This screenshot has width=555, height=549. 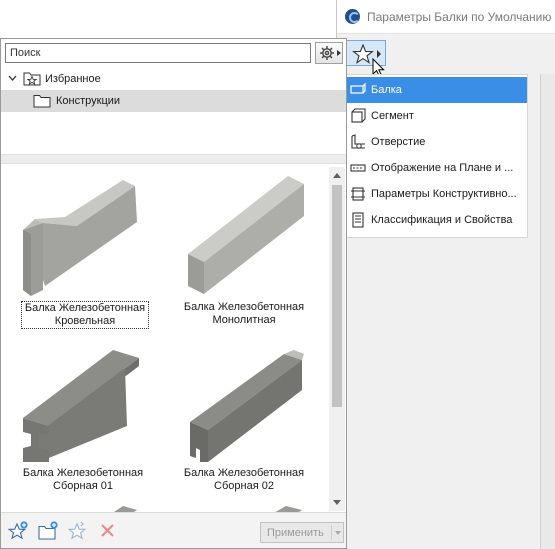 I want to click on apply-button: Применить, so click(x=302, y=532).